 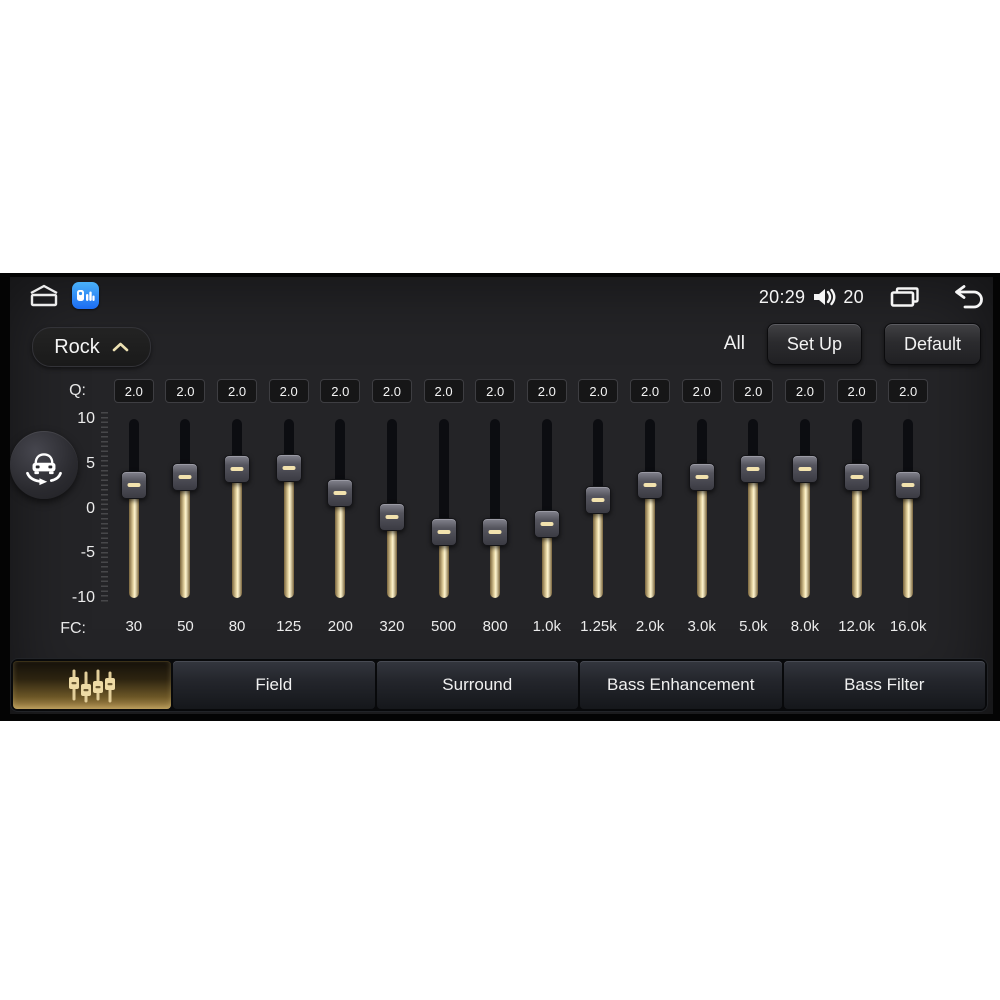 I want to click on band-slider-1.0k, so click(x=546, y=508).